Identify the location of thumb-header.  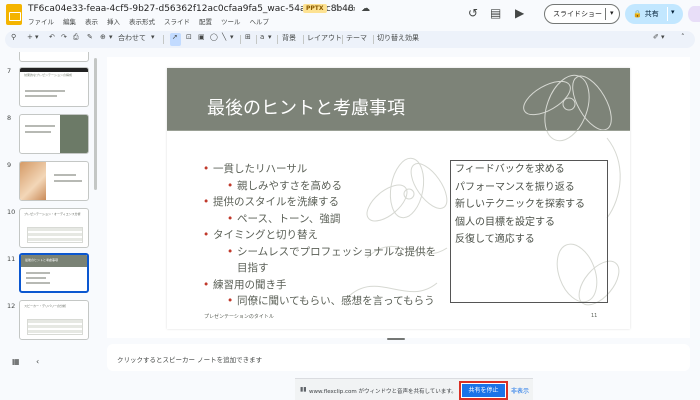
(54, 70).